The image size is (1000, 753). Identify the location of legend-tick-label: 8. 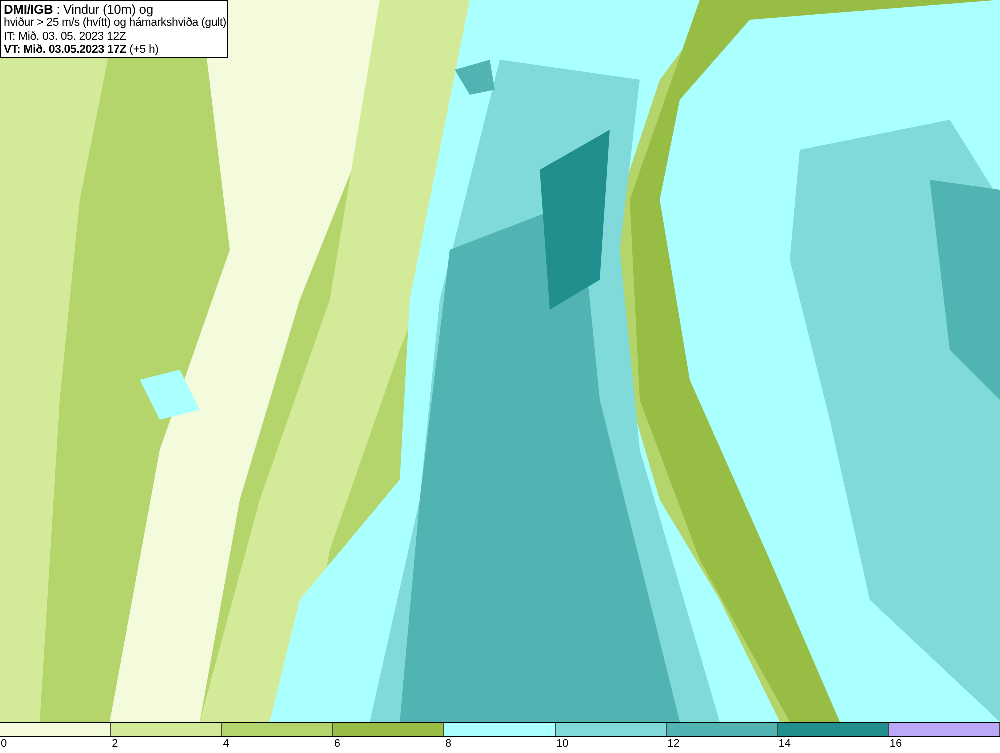
(448, 744).